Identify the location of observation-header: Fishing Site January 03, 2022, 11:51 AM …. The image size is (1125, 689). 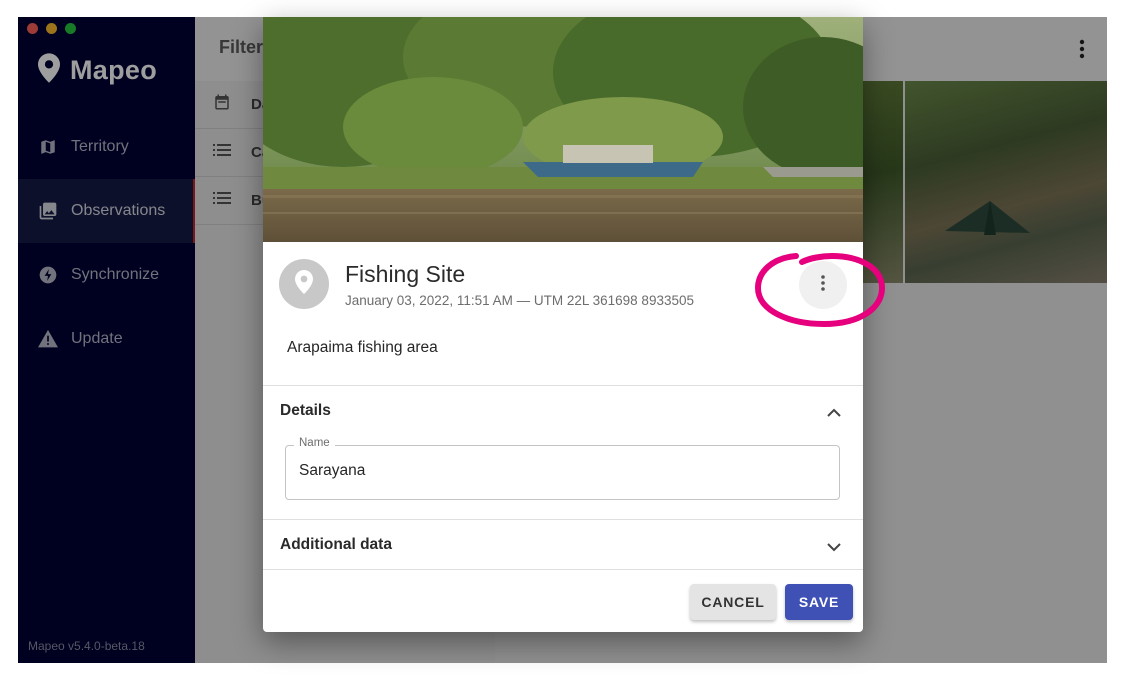
(563, 292).